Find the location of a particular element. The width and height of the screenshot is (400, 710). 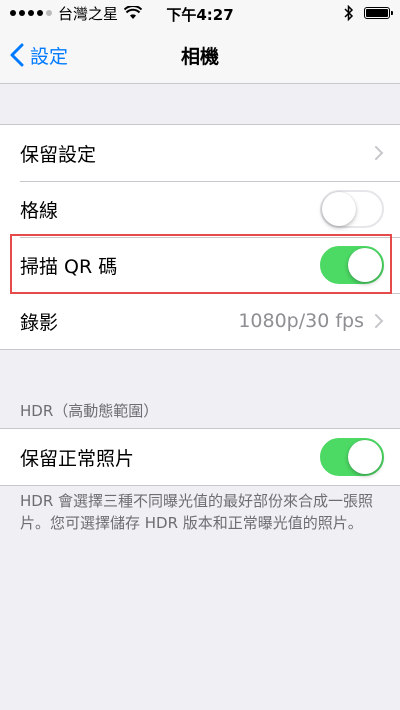

status-right is located at coordinates (368, 13).